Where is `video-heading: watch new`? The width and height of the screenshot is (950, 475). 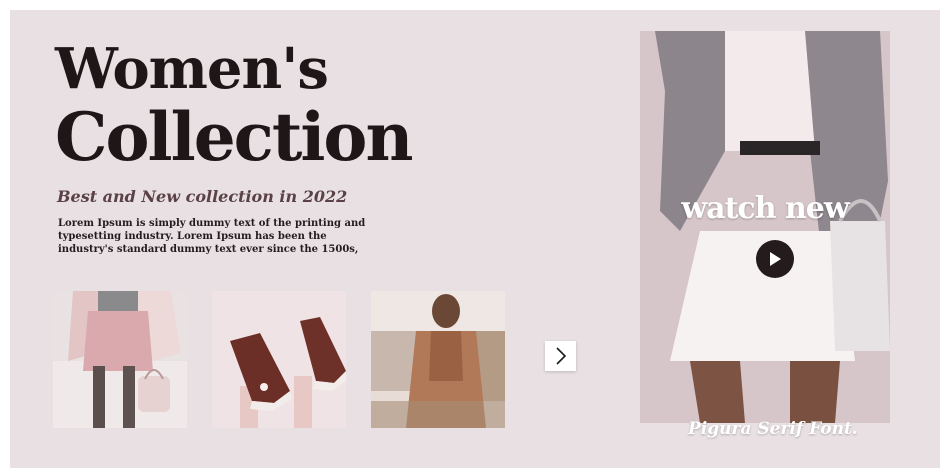
video-heading: watch new is located at coordinates (765, 208).